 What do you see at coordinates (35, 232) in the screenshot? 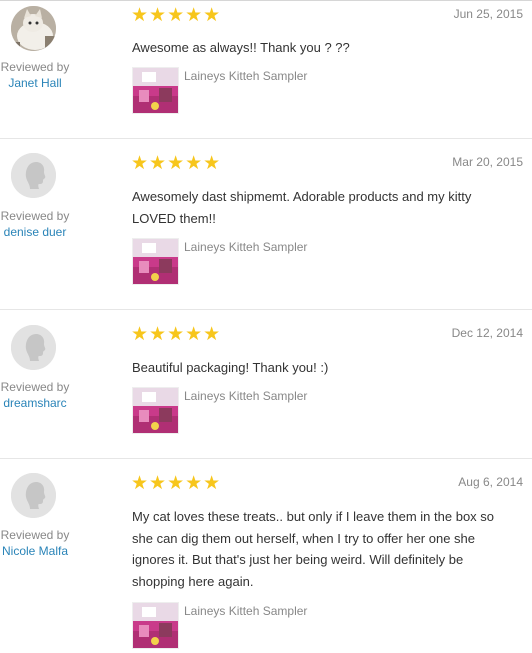
I see `reviewer-name-link: denise duer` at bounding box center [35, 232].